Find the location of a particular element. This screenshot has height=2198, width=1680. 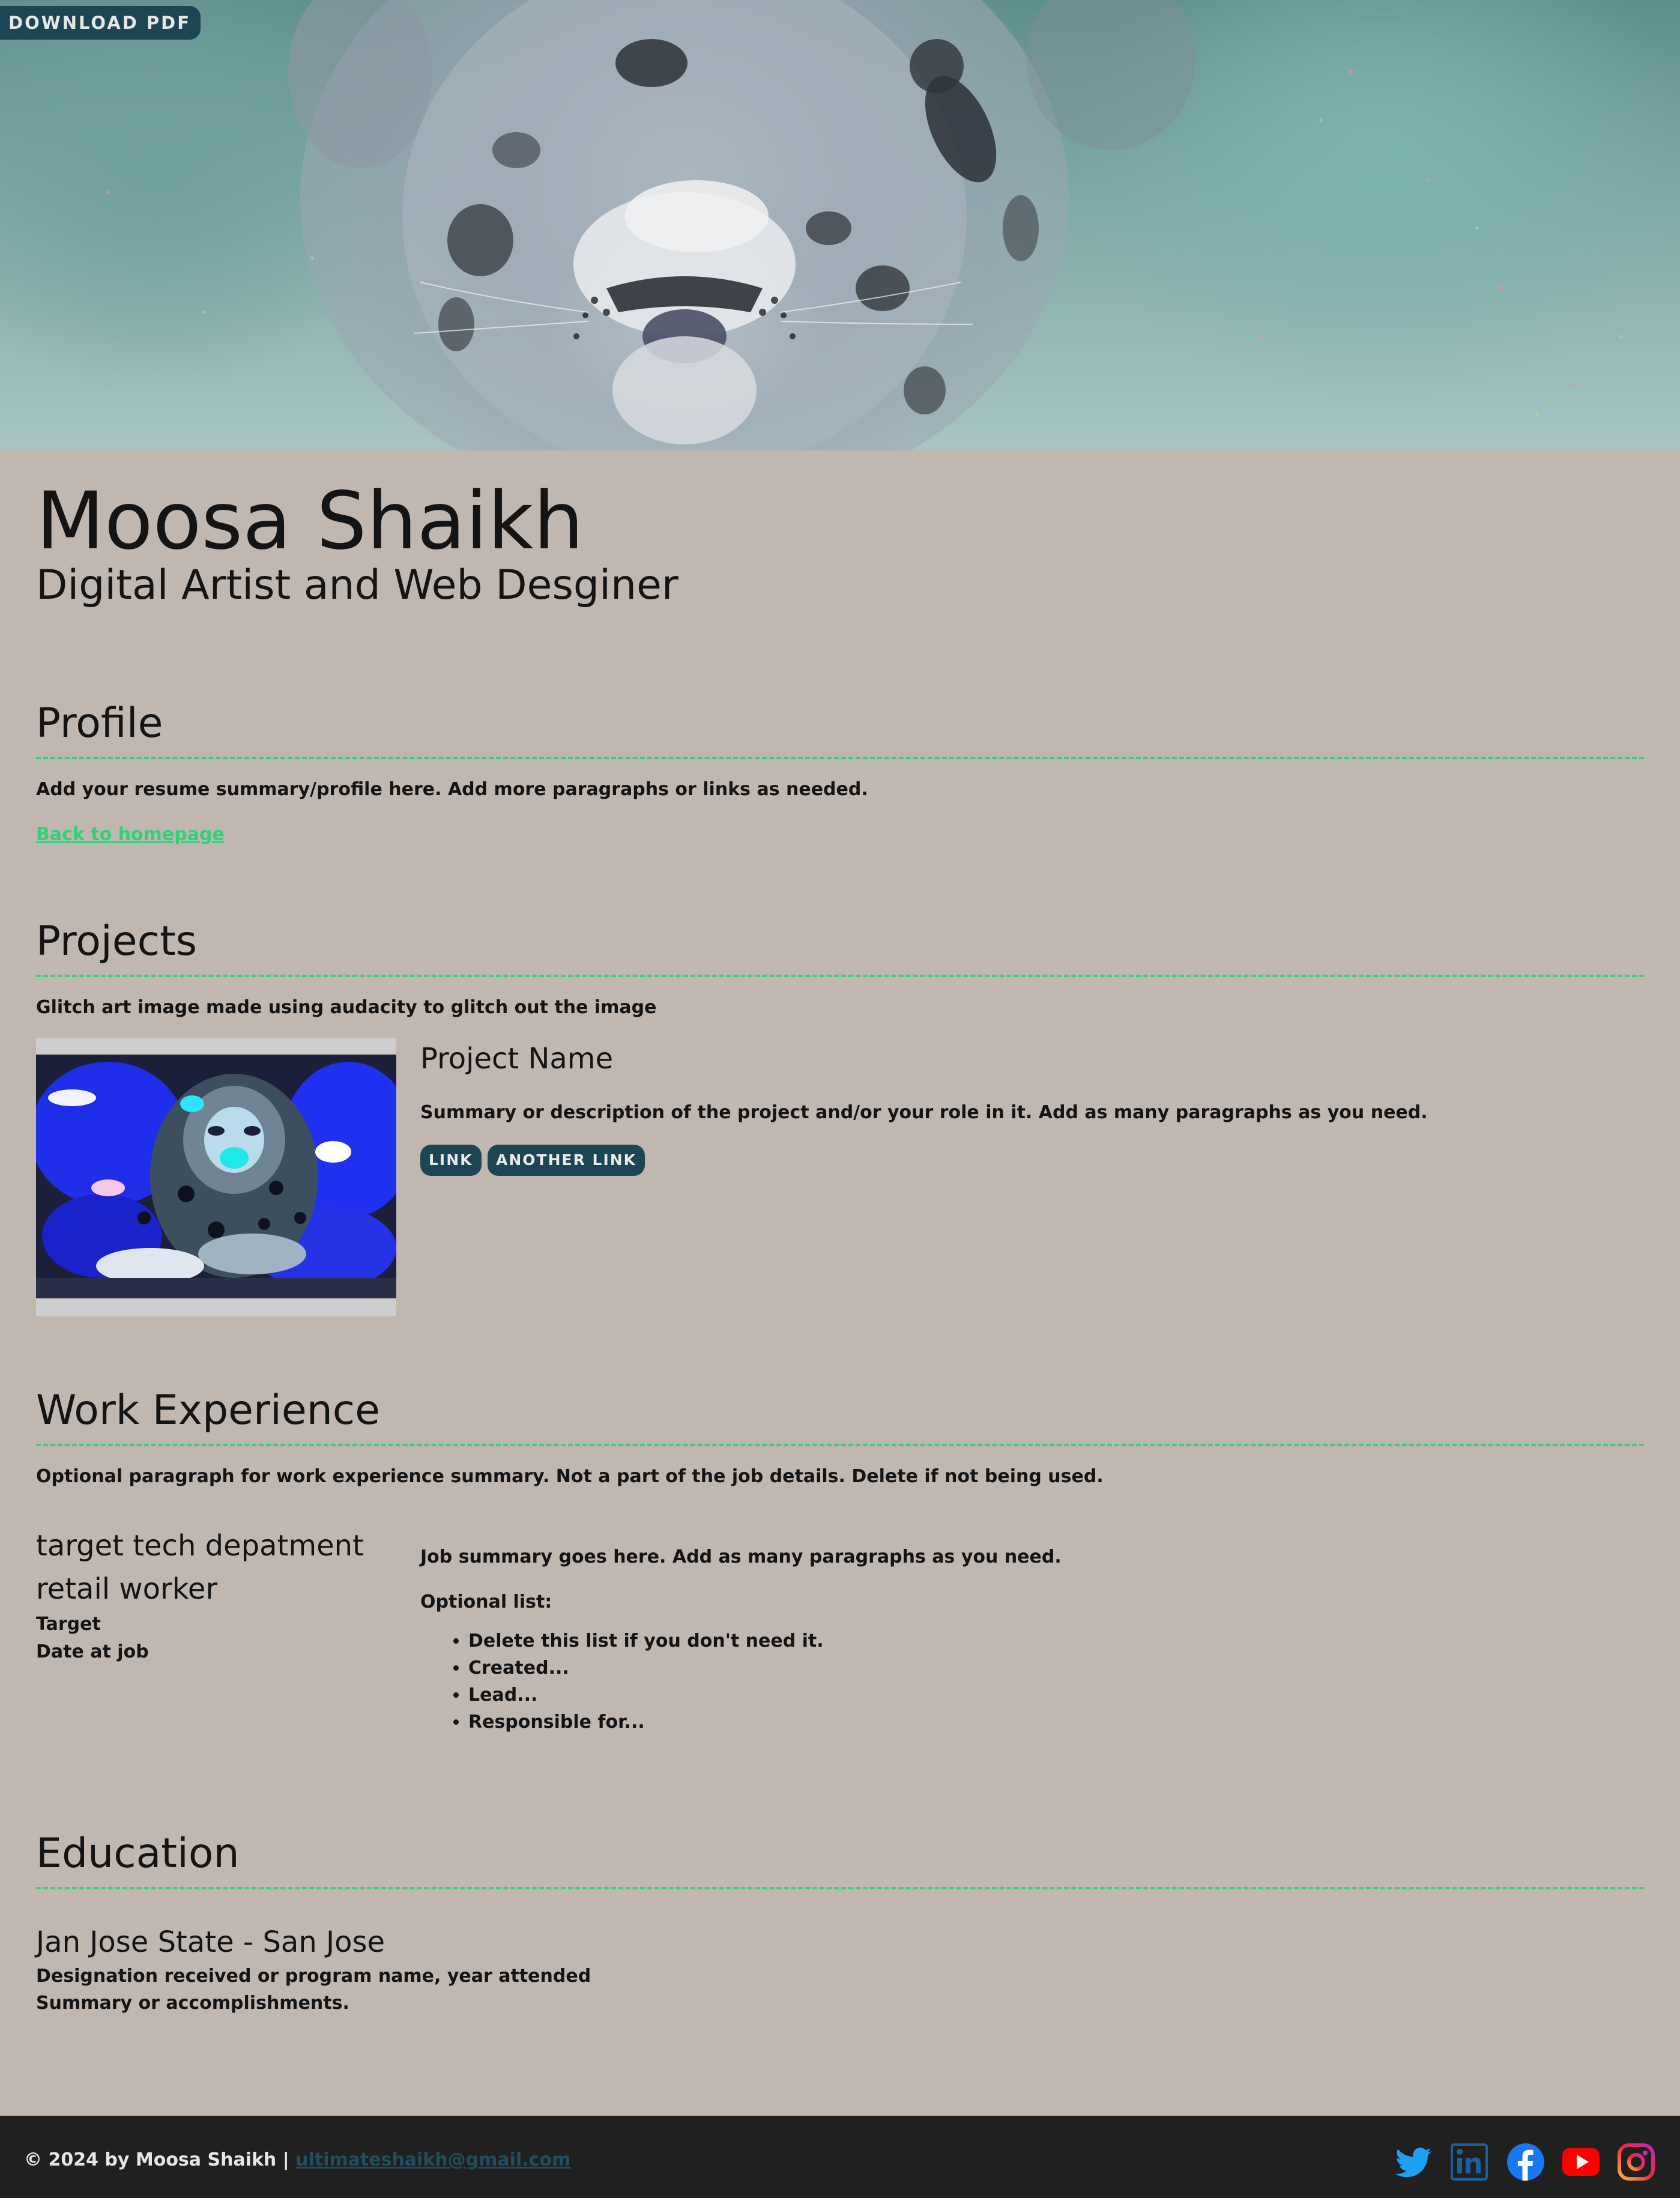

projects-heading: Projects is located at coordinates (840, 946).